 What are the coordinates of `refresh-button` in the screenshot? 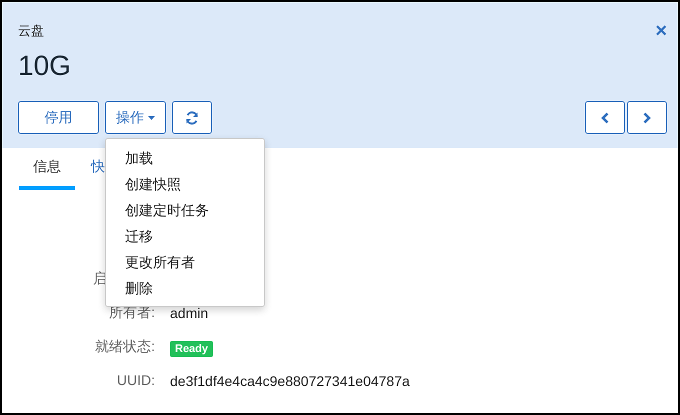 It's located at (192, 117).